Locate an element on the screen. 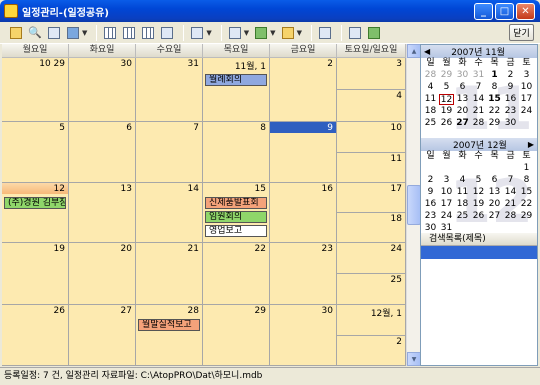 The image size is (540, 385). saturday-cell: 17 is located at coordinates (371, 198).